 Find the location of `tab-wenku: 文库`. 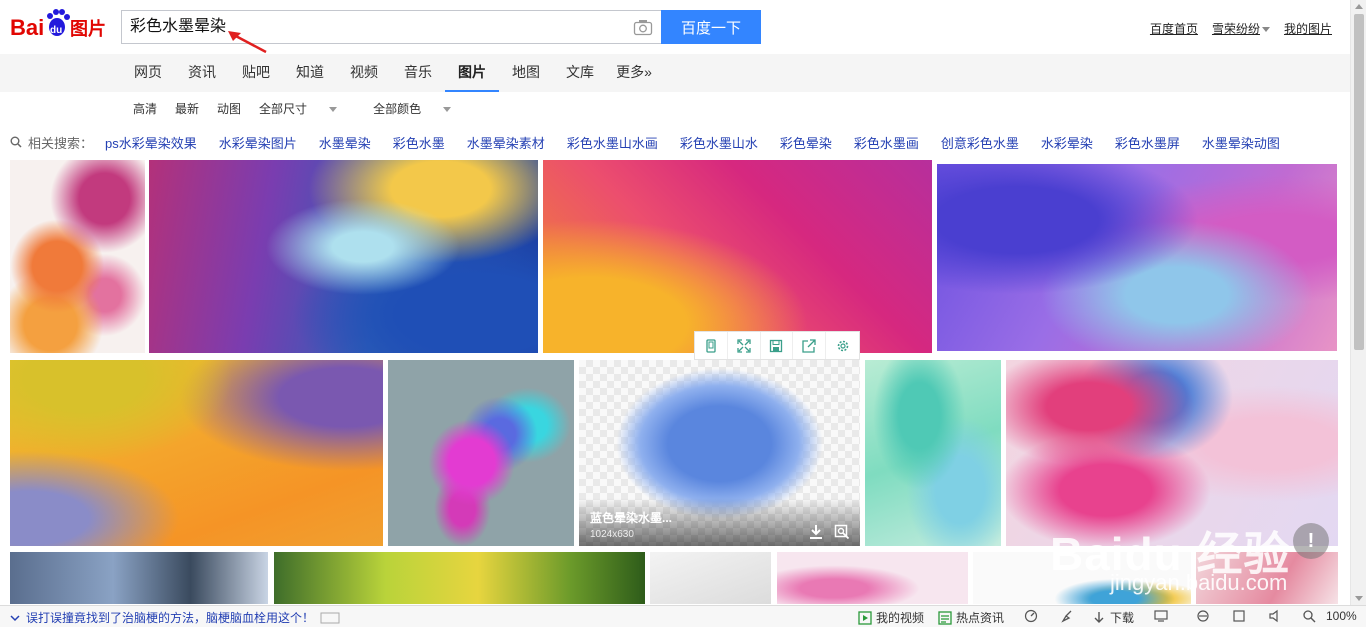

tab-wenku: 文库 is located at coordinates (580, 73).